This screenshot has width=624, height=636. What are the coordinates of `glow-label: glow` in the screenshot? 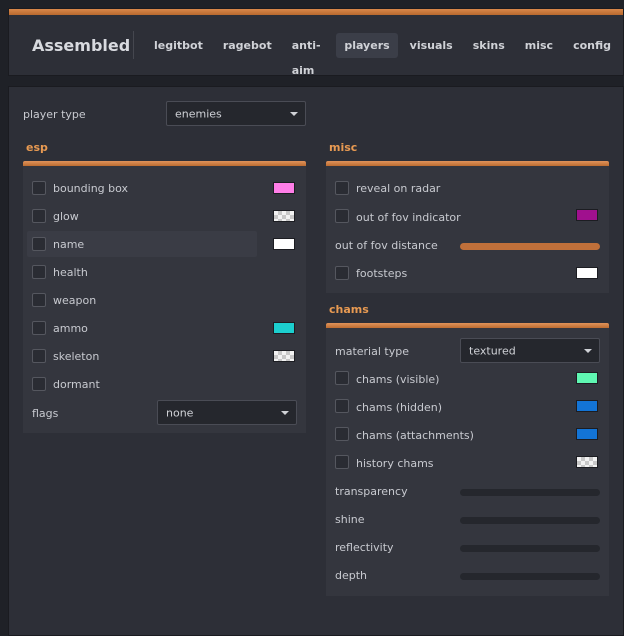 It's located at (66, 216).